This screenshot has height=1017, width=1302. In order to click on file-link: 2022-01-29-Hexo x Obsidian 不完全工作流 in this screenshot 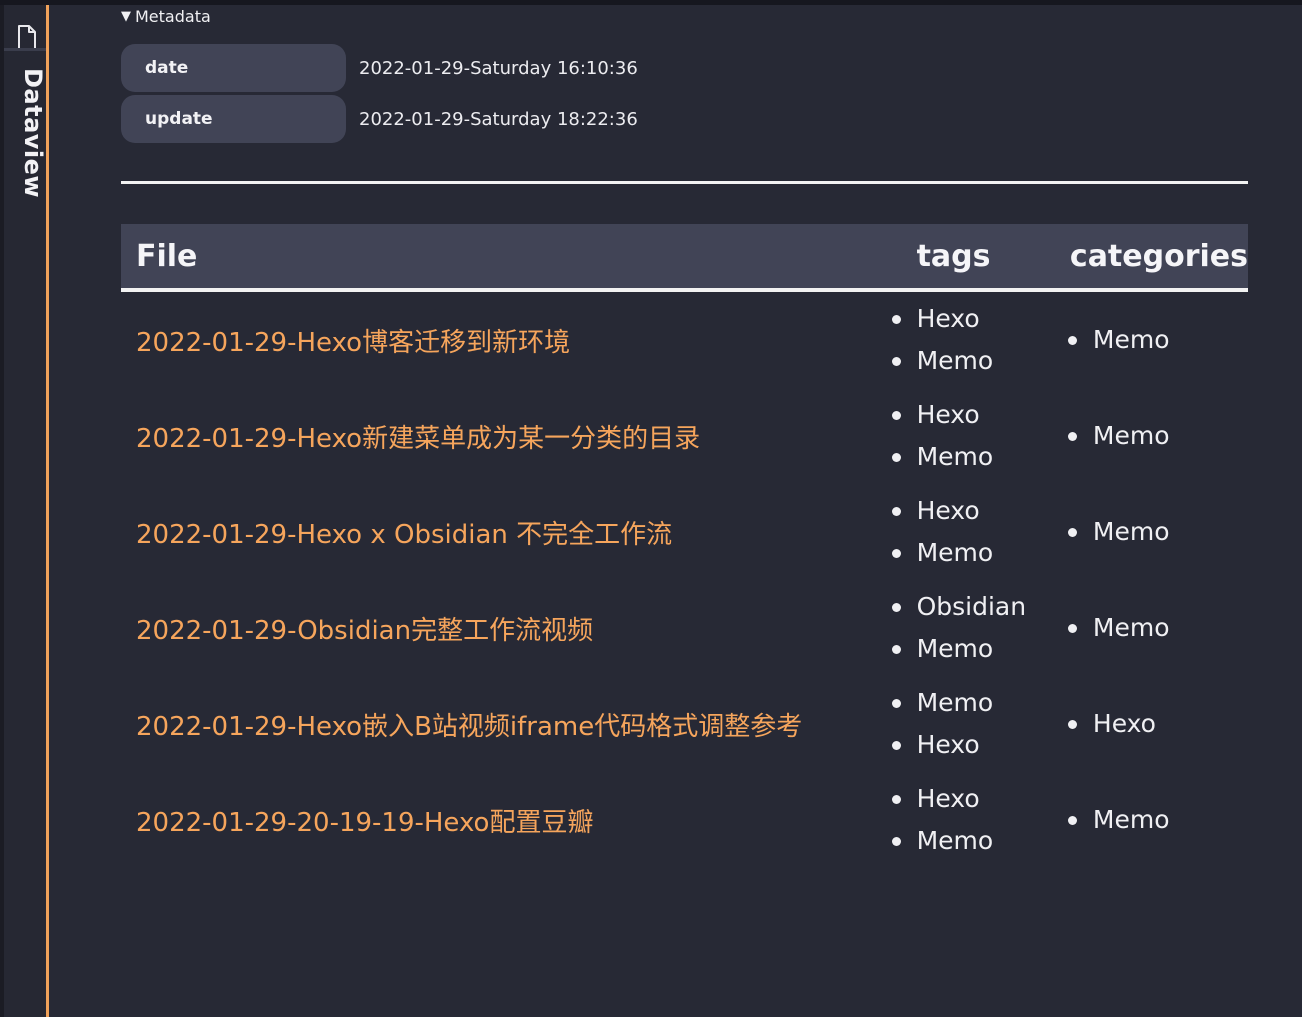, I will do `click(404, 535)`.